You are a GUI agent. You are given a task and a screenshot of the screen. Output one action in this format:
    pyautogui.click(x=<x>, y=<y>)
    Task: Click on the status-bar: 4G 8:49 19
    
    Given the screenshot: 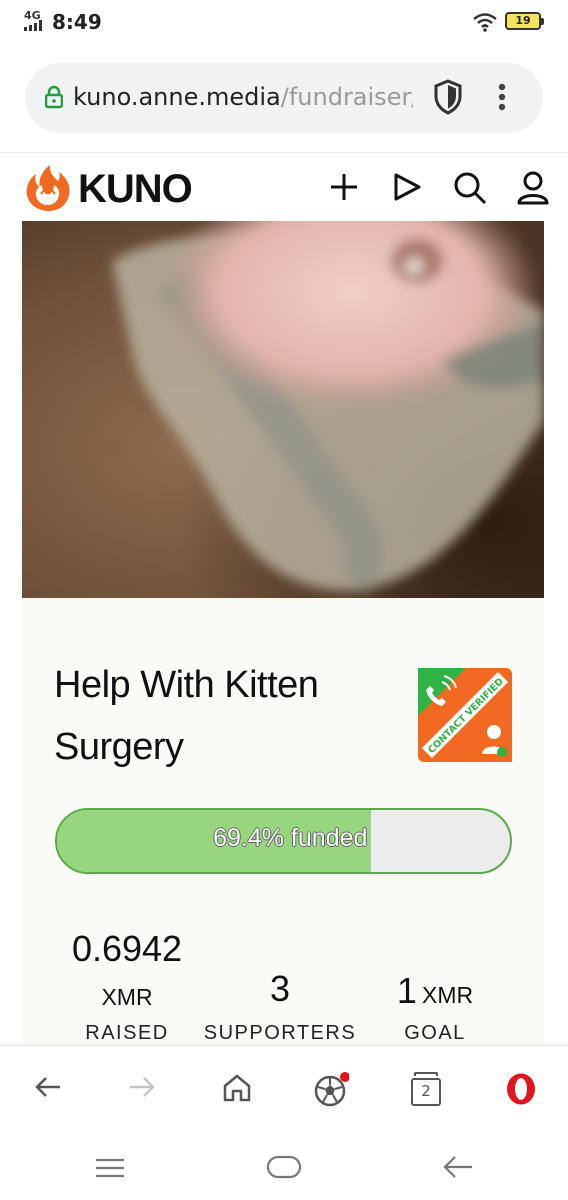 What is the action you would take?
    pyautogui.click(x=284, y=22)
    